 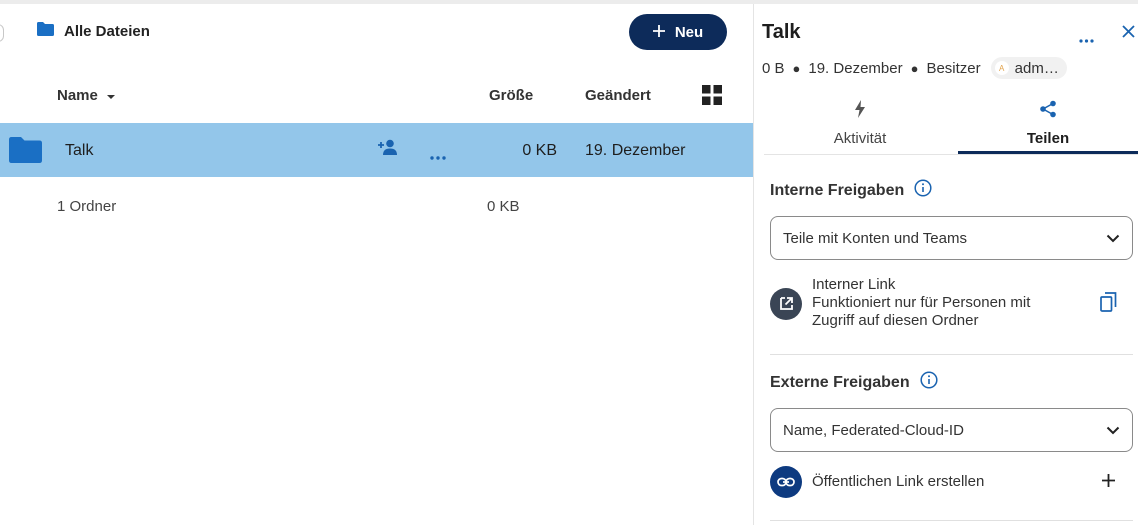 I want to click on copy-icon, so click(x=1108, y=304).